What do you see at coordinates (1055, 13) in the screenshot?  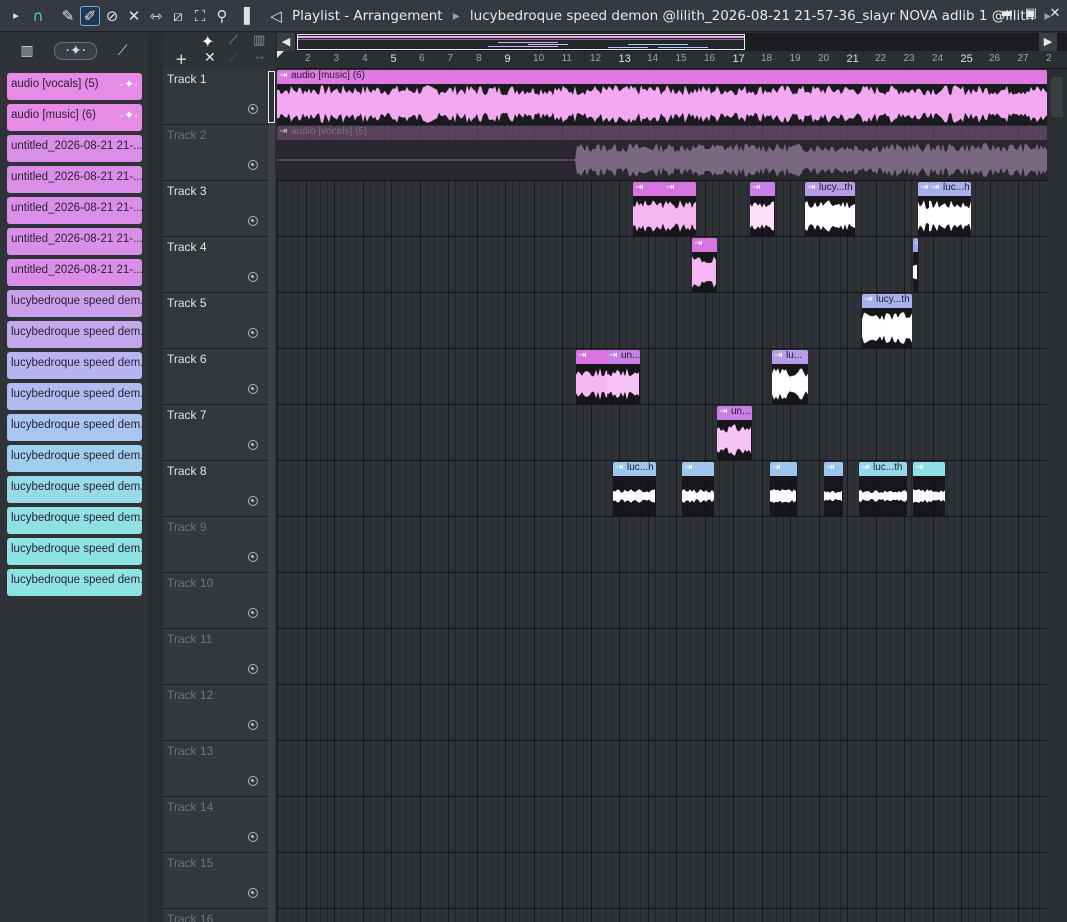 I see `close-icon: ✕` at bounding box center [1055, 13].